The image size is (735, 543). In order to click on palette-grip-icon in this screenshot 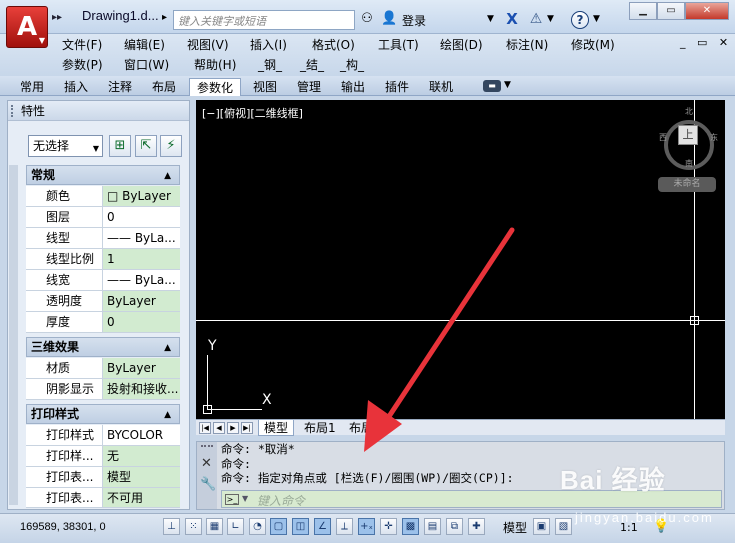, I will do `click(12, 111)`.